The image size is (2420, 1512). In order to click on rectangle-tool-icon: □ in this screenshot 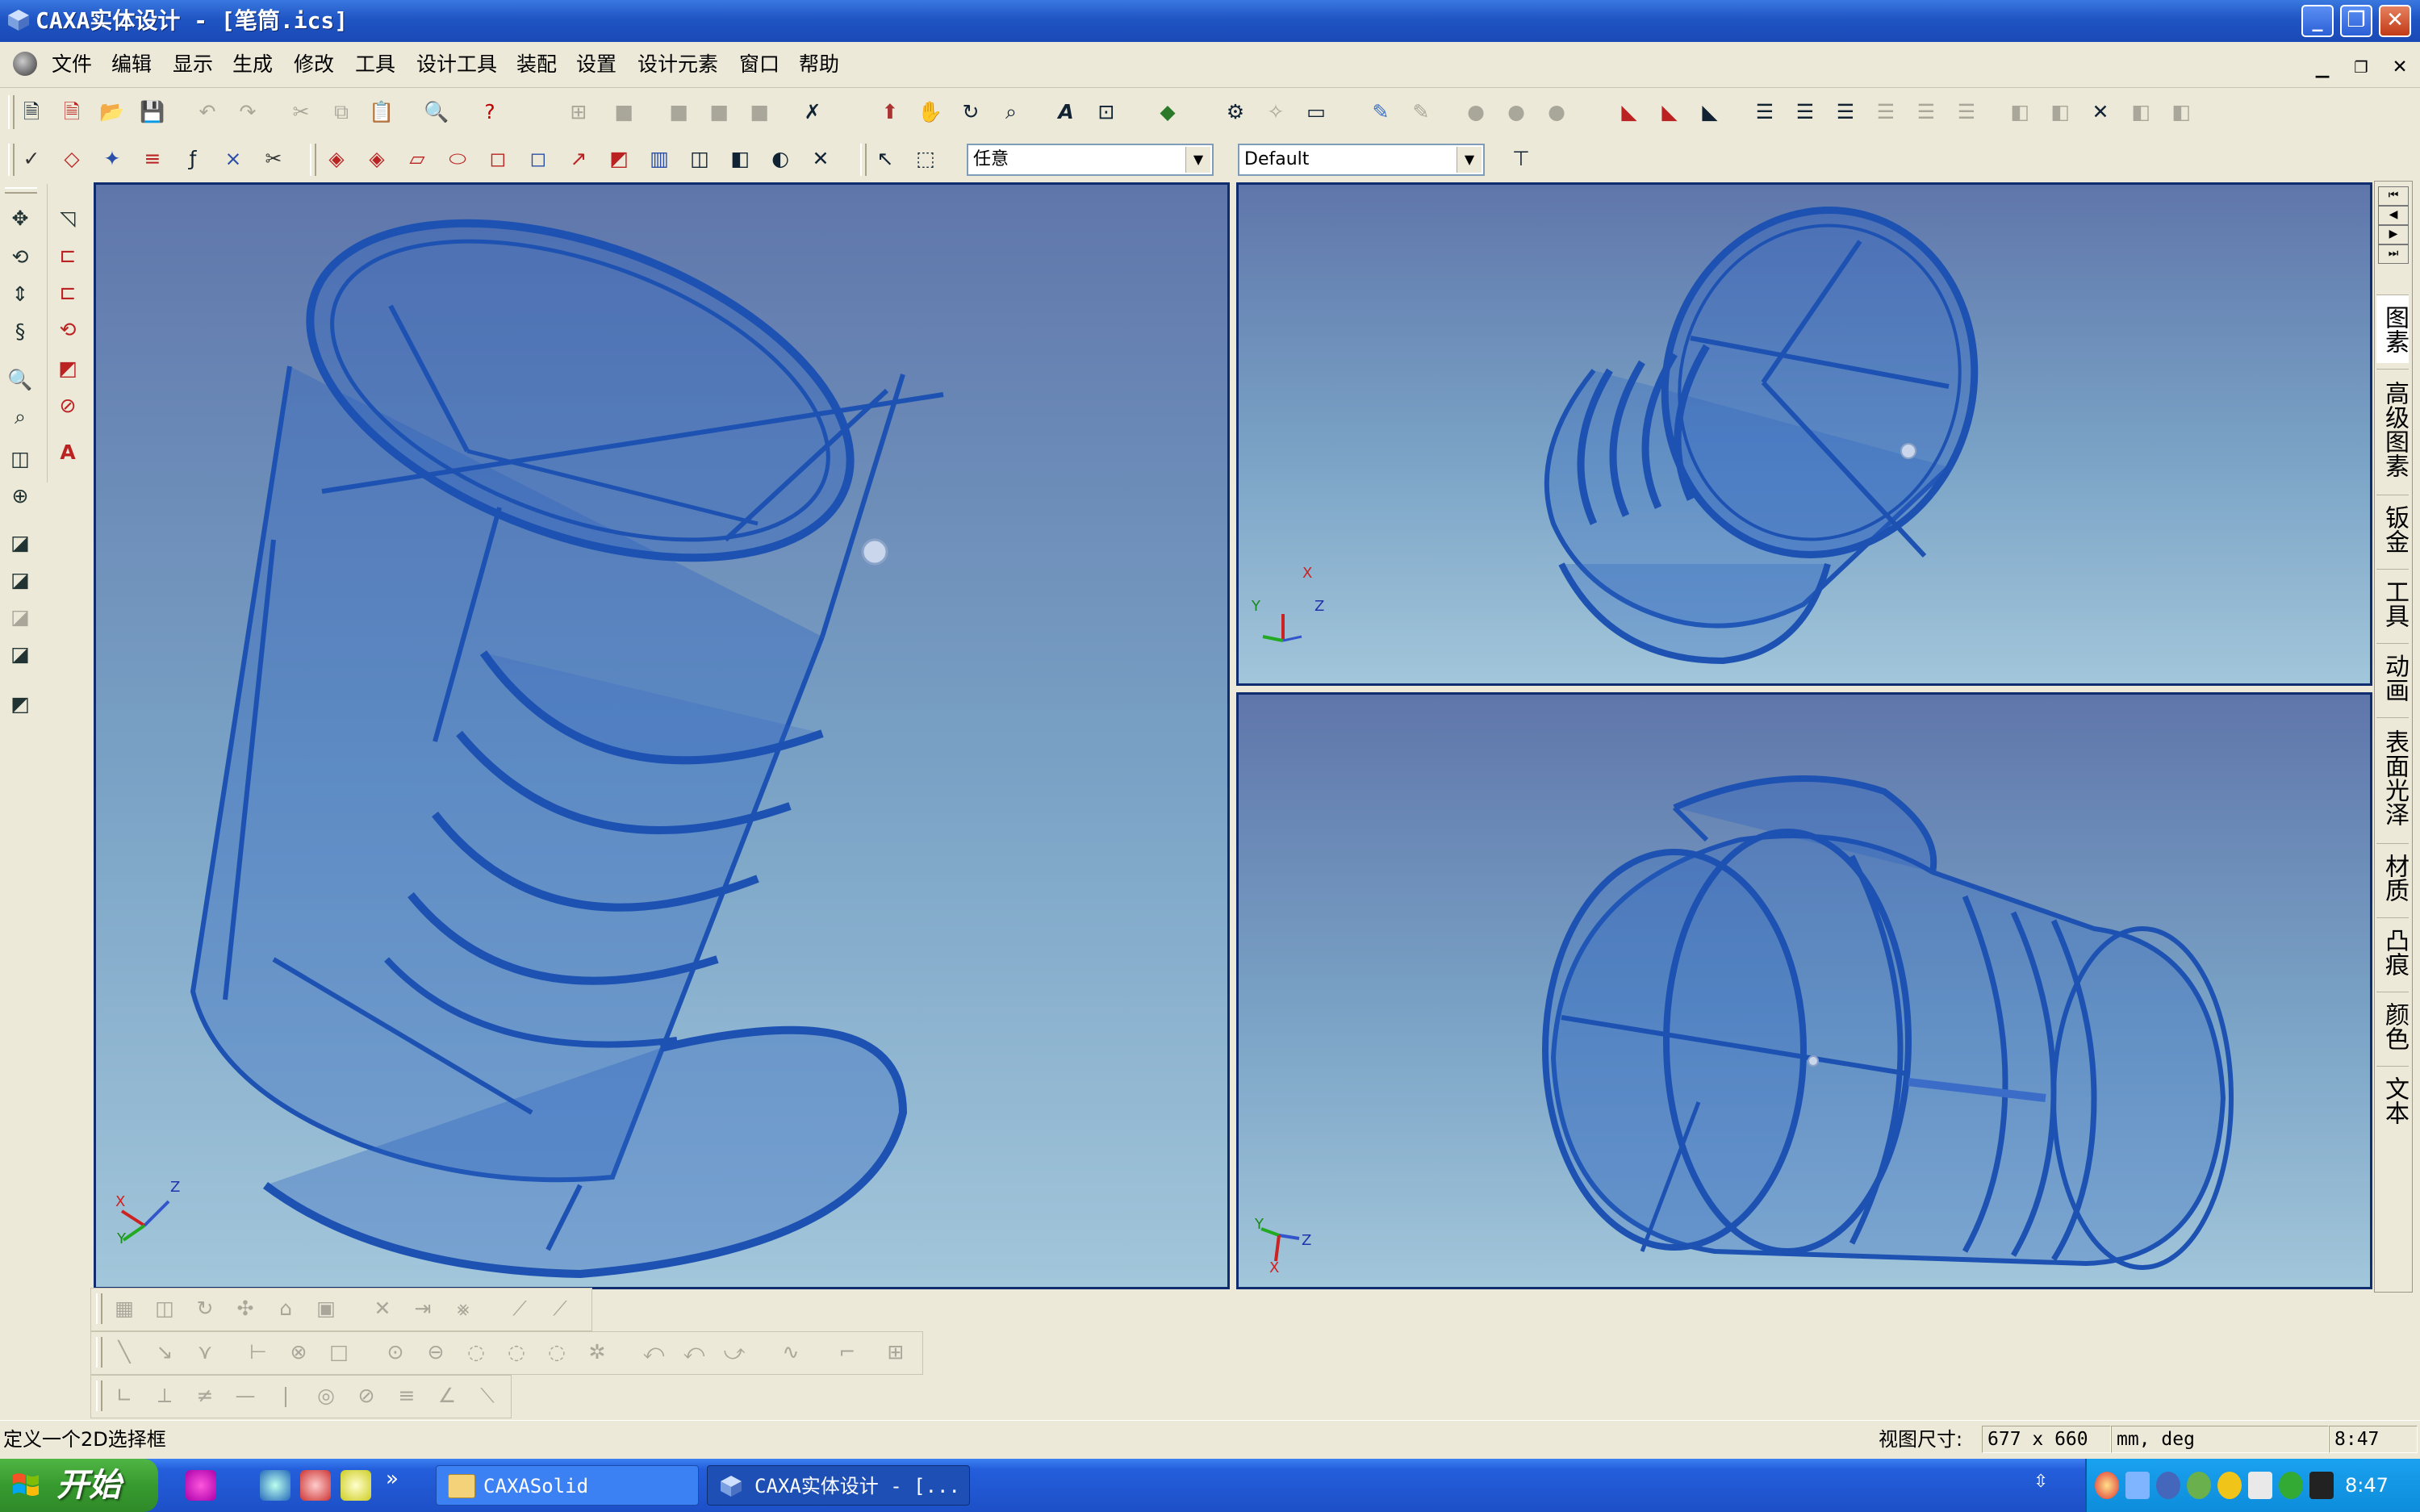, I will do `click(339, 1352)`.